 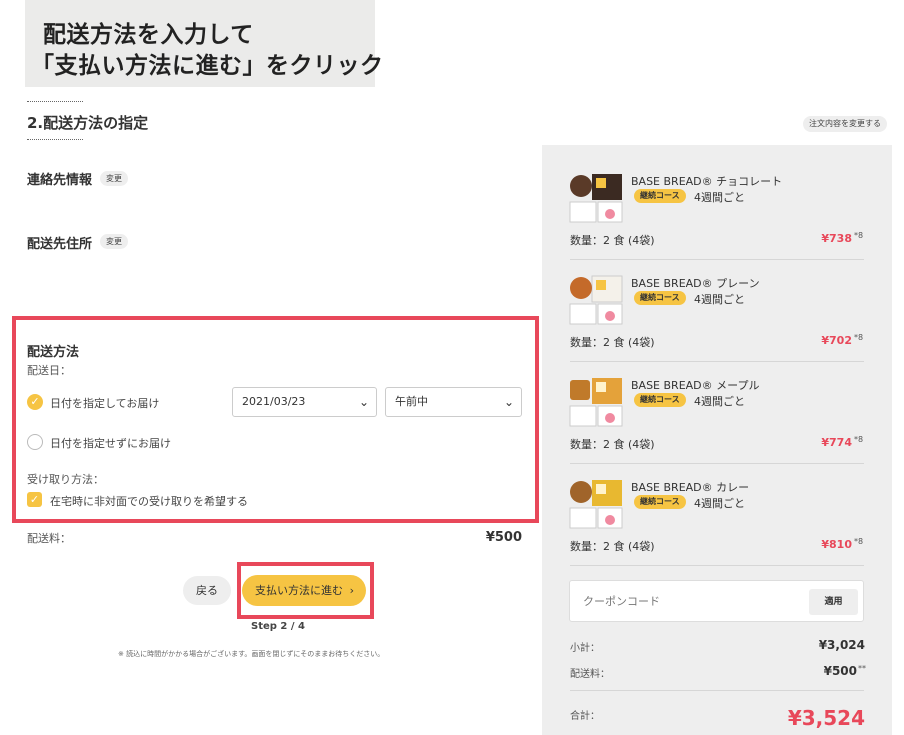 What do you see at coordinates (49, 370) in the screenshot?
I see `delivery-date-label: 配送日：` at bounding box center [49, 370].